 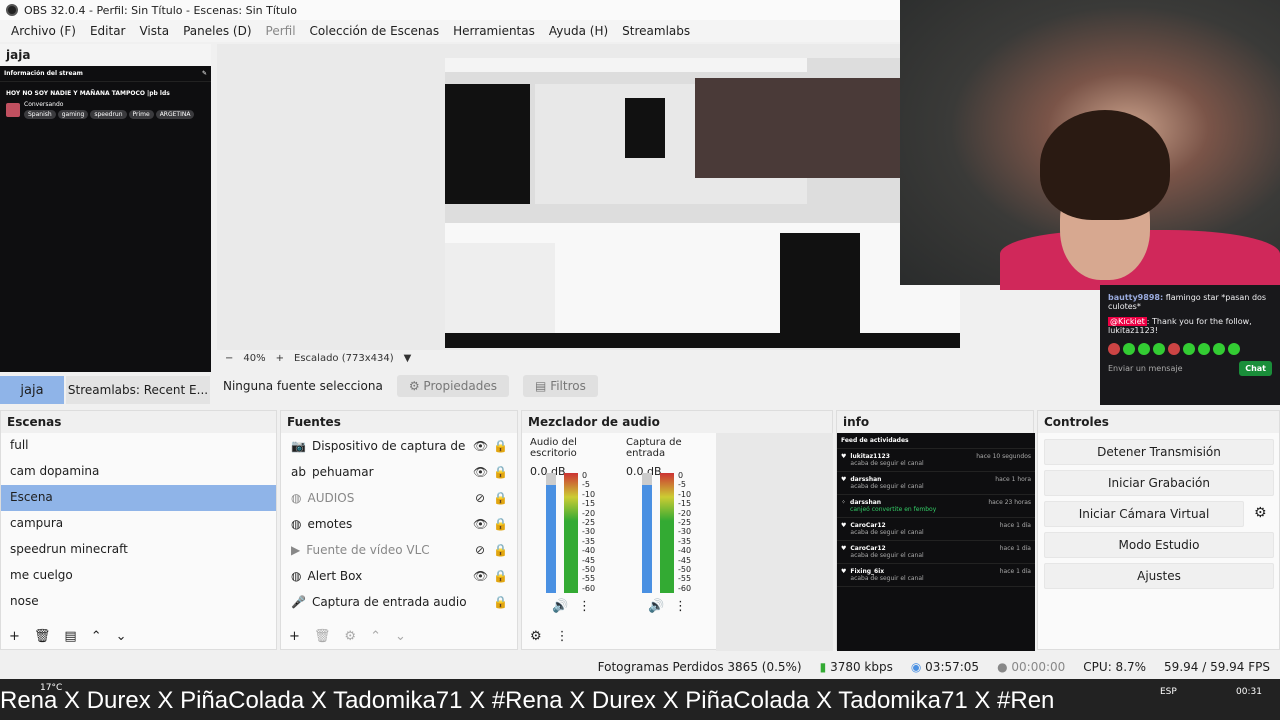 I want to click on language-indicator: ESP, so click(x=1168, y=692).